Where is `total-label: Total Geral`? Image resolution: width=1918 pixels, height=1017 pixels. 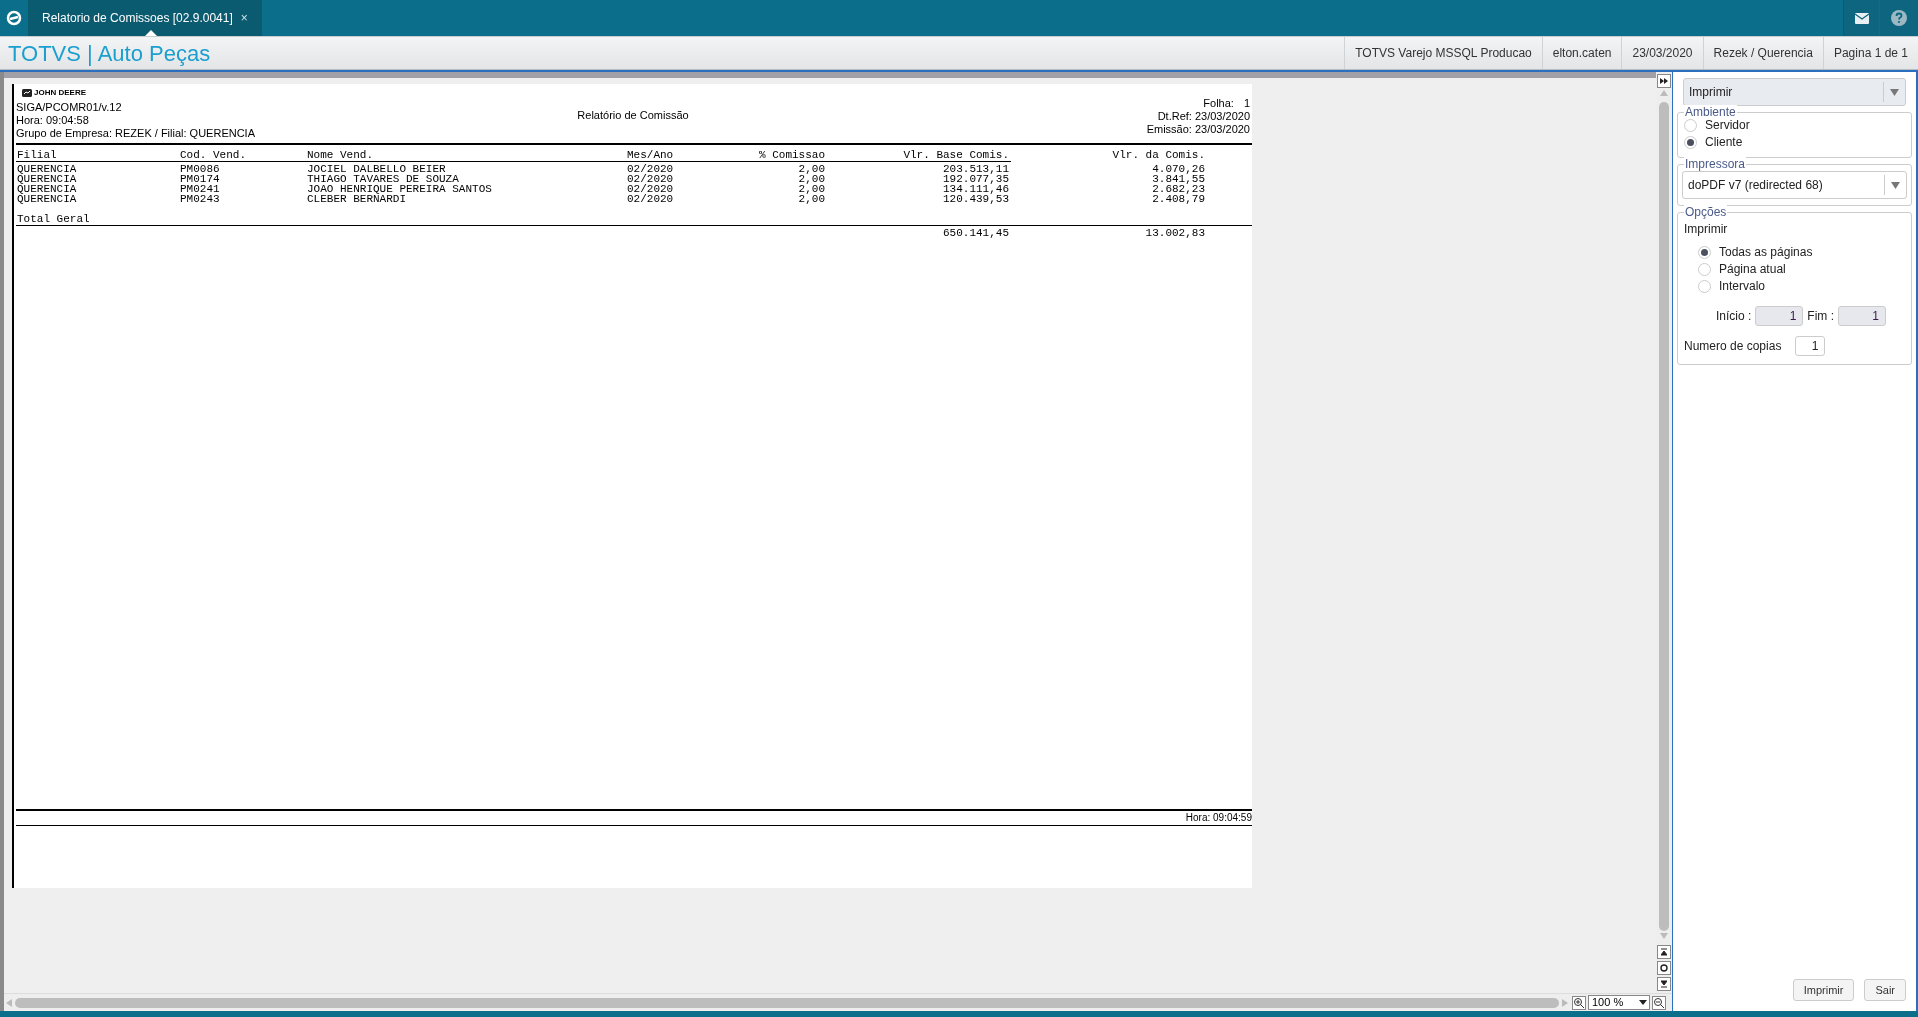 total-label: Total Geral is located at coordinates (53, 219).